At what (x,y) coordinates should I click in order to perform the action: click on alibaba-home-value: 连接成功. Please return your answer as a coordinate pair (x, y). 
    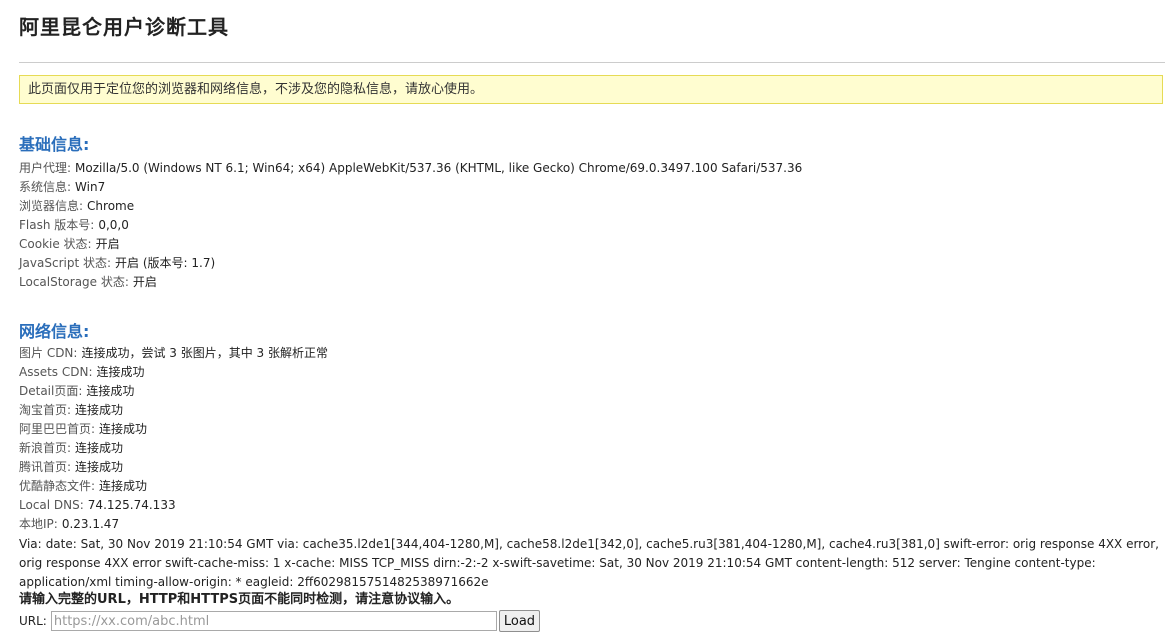
    Looking at the image, I should click on (123, 429).